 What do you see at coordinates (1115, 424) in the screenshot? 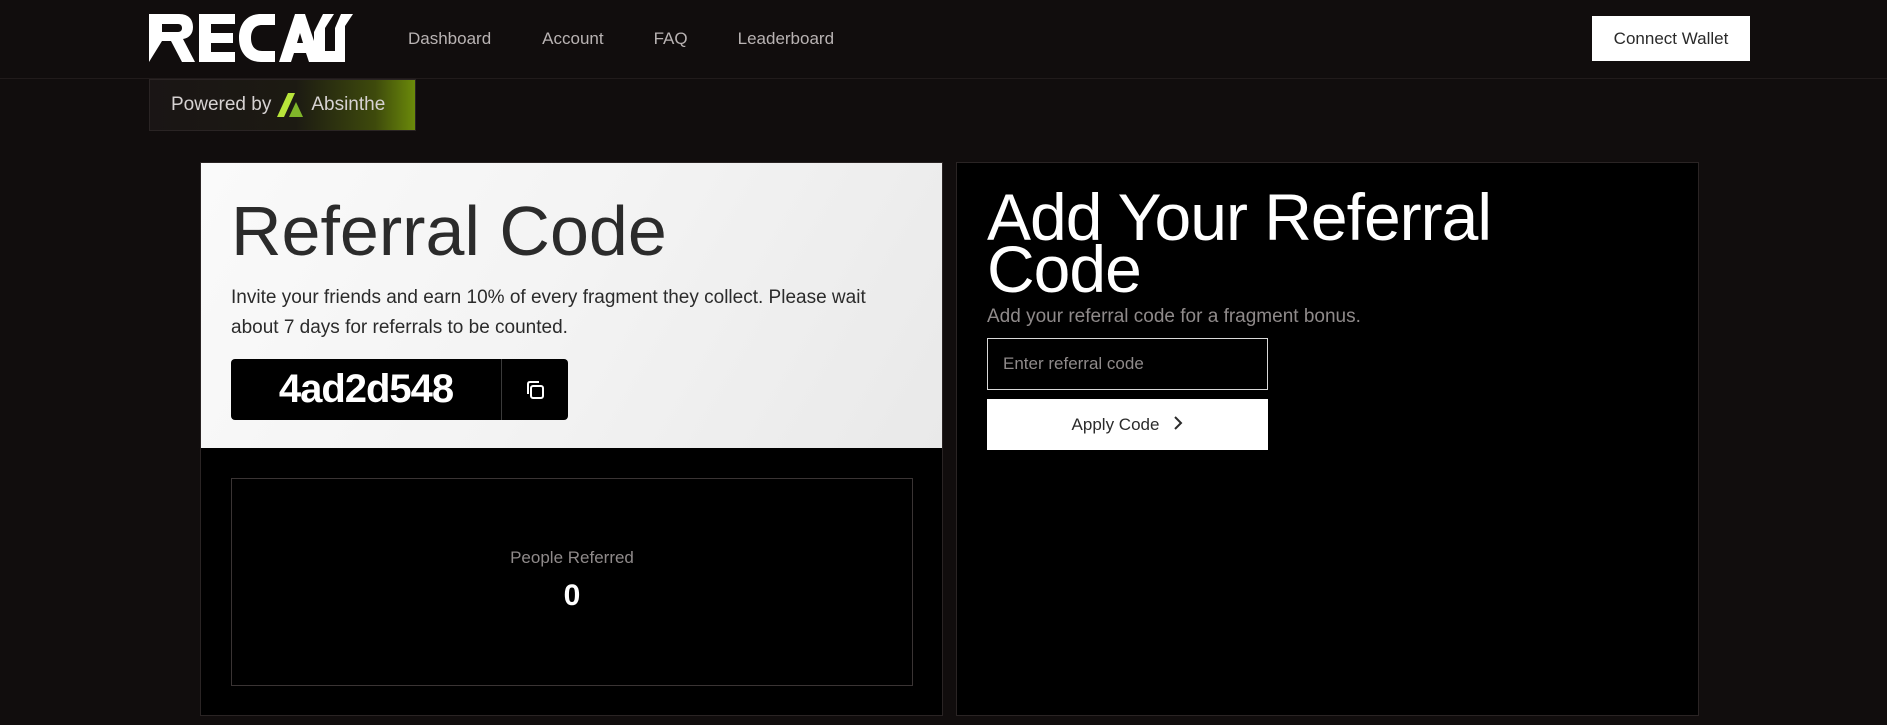
I see `apply-code-label: Apply Code` at bounding box center [1115, 424].